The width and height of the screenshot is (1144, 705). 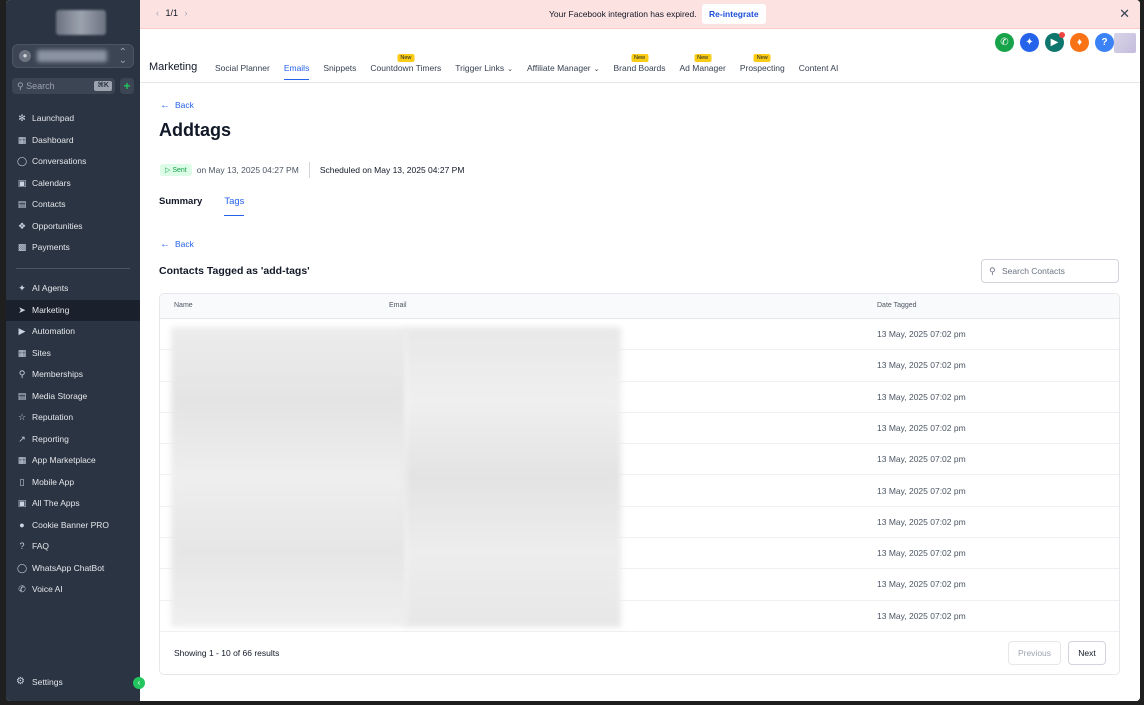 What do you see at coordinates (703, 66) in the screenshot?
I see `tab-ad-manager: Ad Manager New` at bounding box center [703, 66].